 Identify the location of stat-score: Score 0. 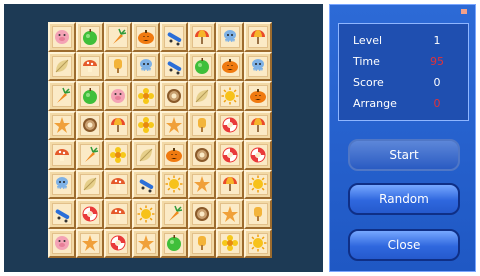
(403, 82).